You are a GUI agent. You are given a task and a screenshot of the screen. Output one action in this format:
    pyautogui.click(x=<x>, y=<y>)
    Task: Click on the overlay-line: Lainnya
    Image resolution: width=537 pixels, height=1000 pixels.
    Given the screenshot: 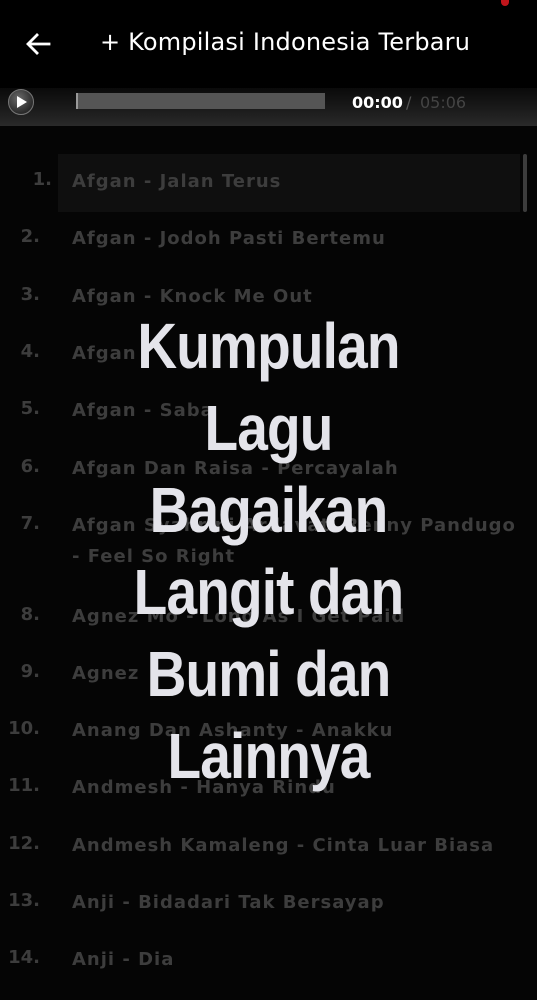 What is the action you would take?
    pyautogui.click(x=269, y=756)
    